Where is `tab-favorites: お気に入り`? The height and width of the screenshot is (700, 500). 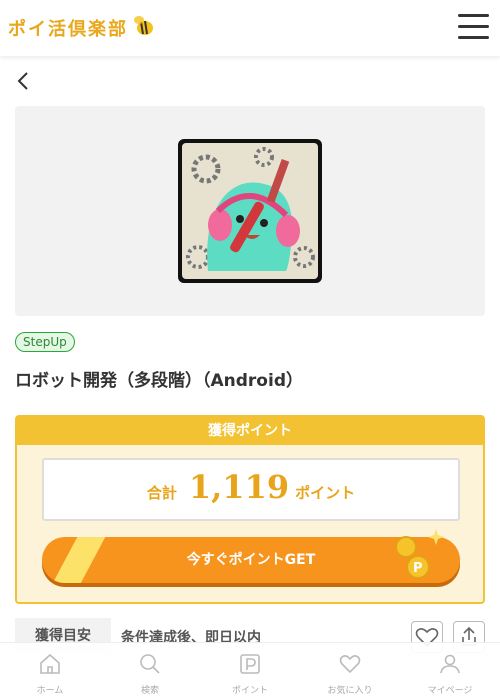
tab-favorites: お気に入り is located at coordinates (350, 671).